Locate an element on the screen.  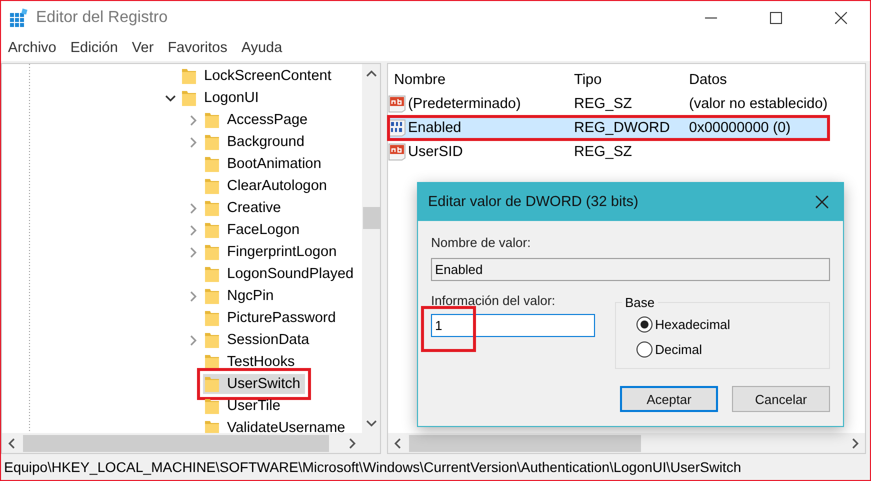
scroll-down-icon is located at coordinates (371, 423).